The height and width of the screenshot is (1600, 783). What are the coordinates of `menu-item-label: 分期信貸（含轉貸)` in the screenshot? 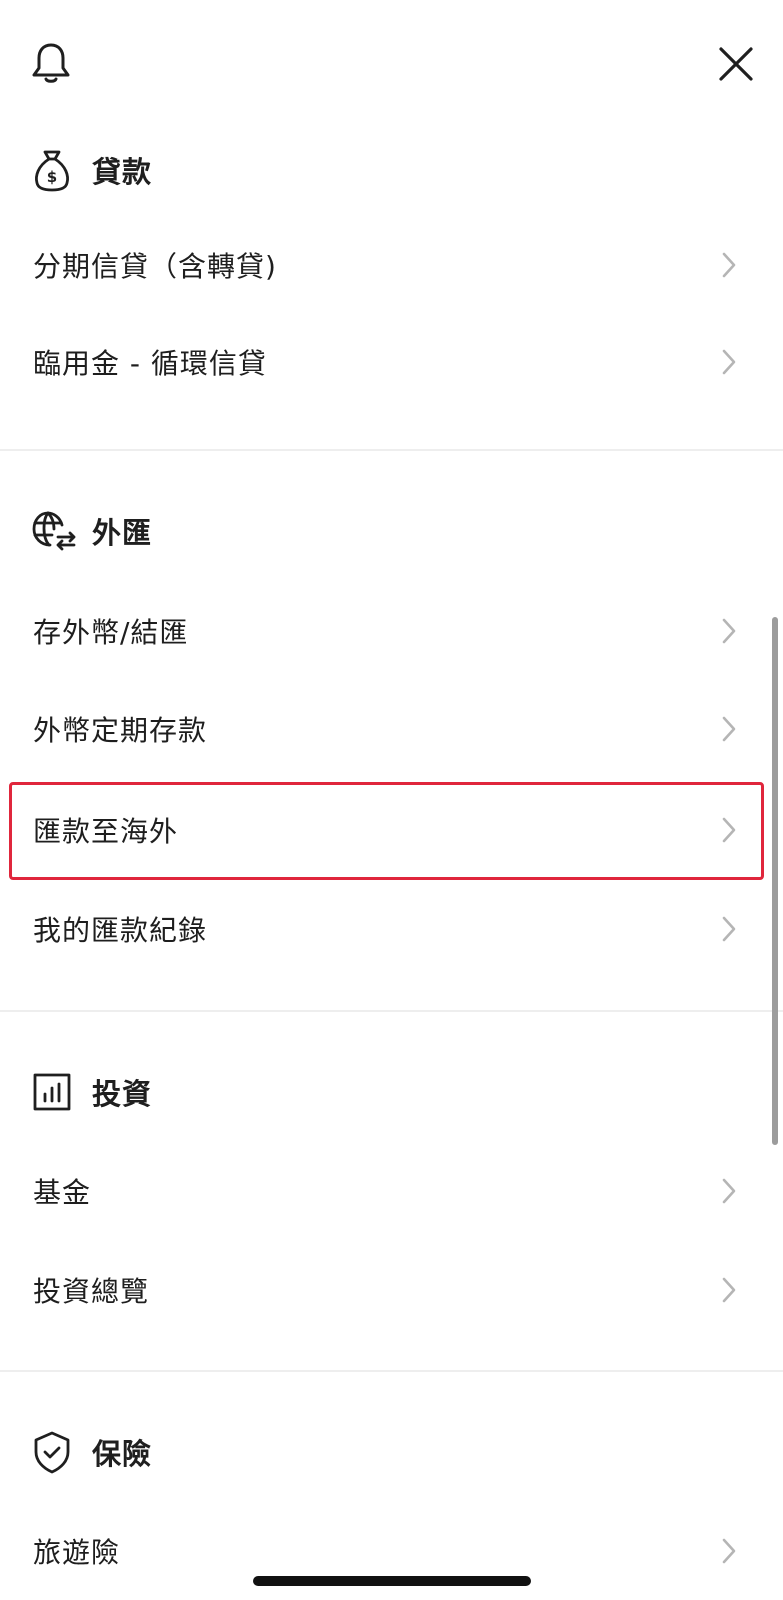 It's located at (155, 266).